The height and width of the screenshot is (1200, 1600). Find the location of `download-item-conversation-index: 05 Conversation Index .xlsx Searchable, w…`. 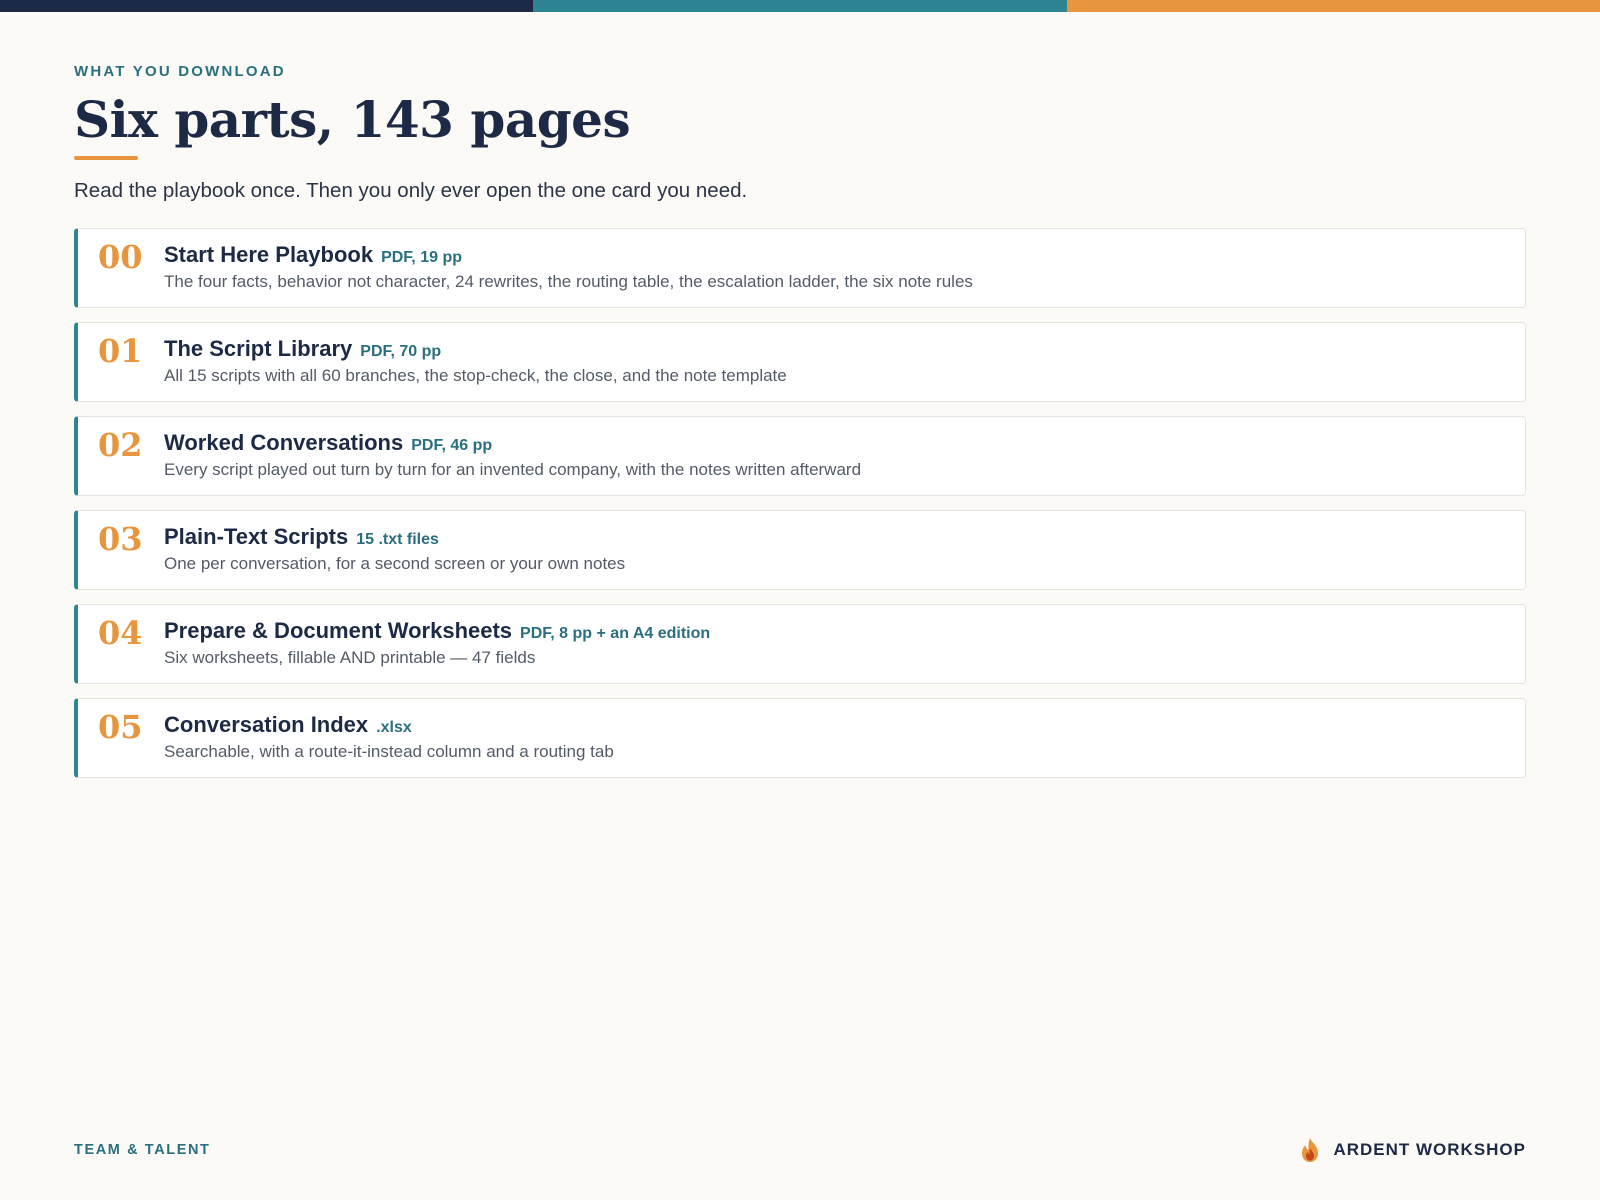

download-item-conversation-index: 05 Conversation Index .xlsx Searchable, w… is located at coordinates (800, 738).